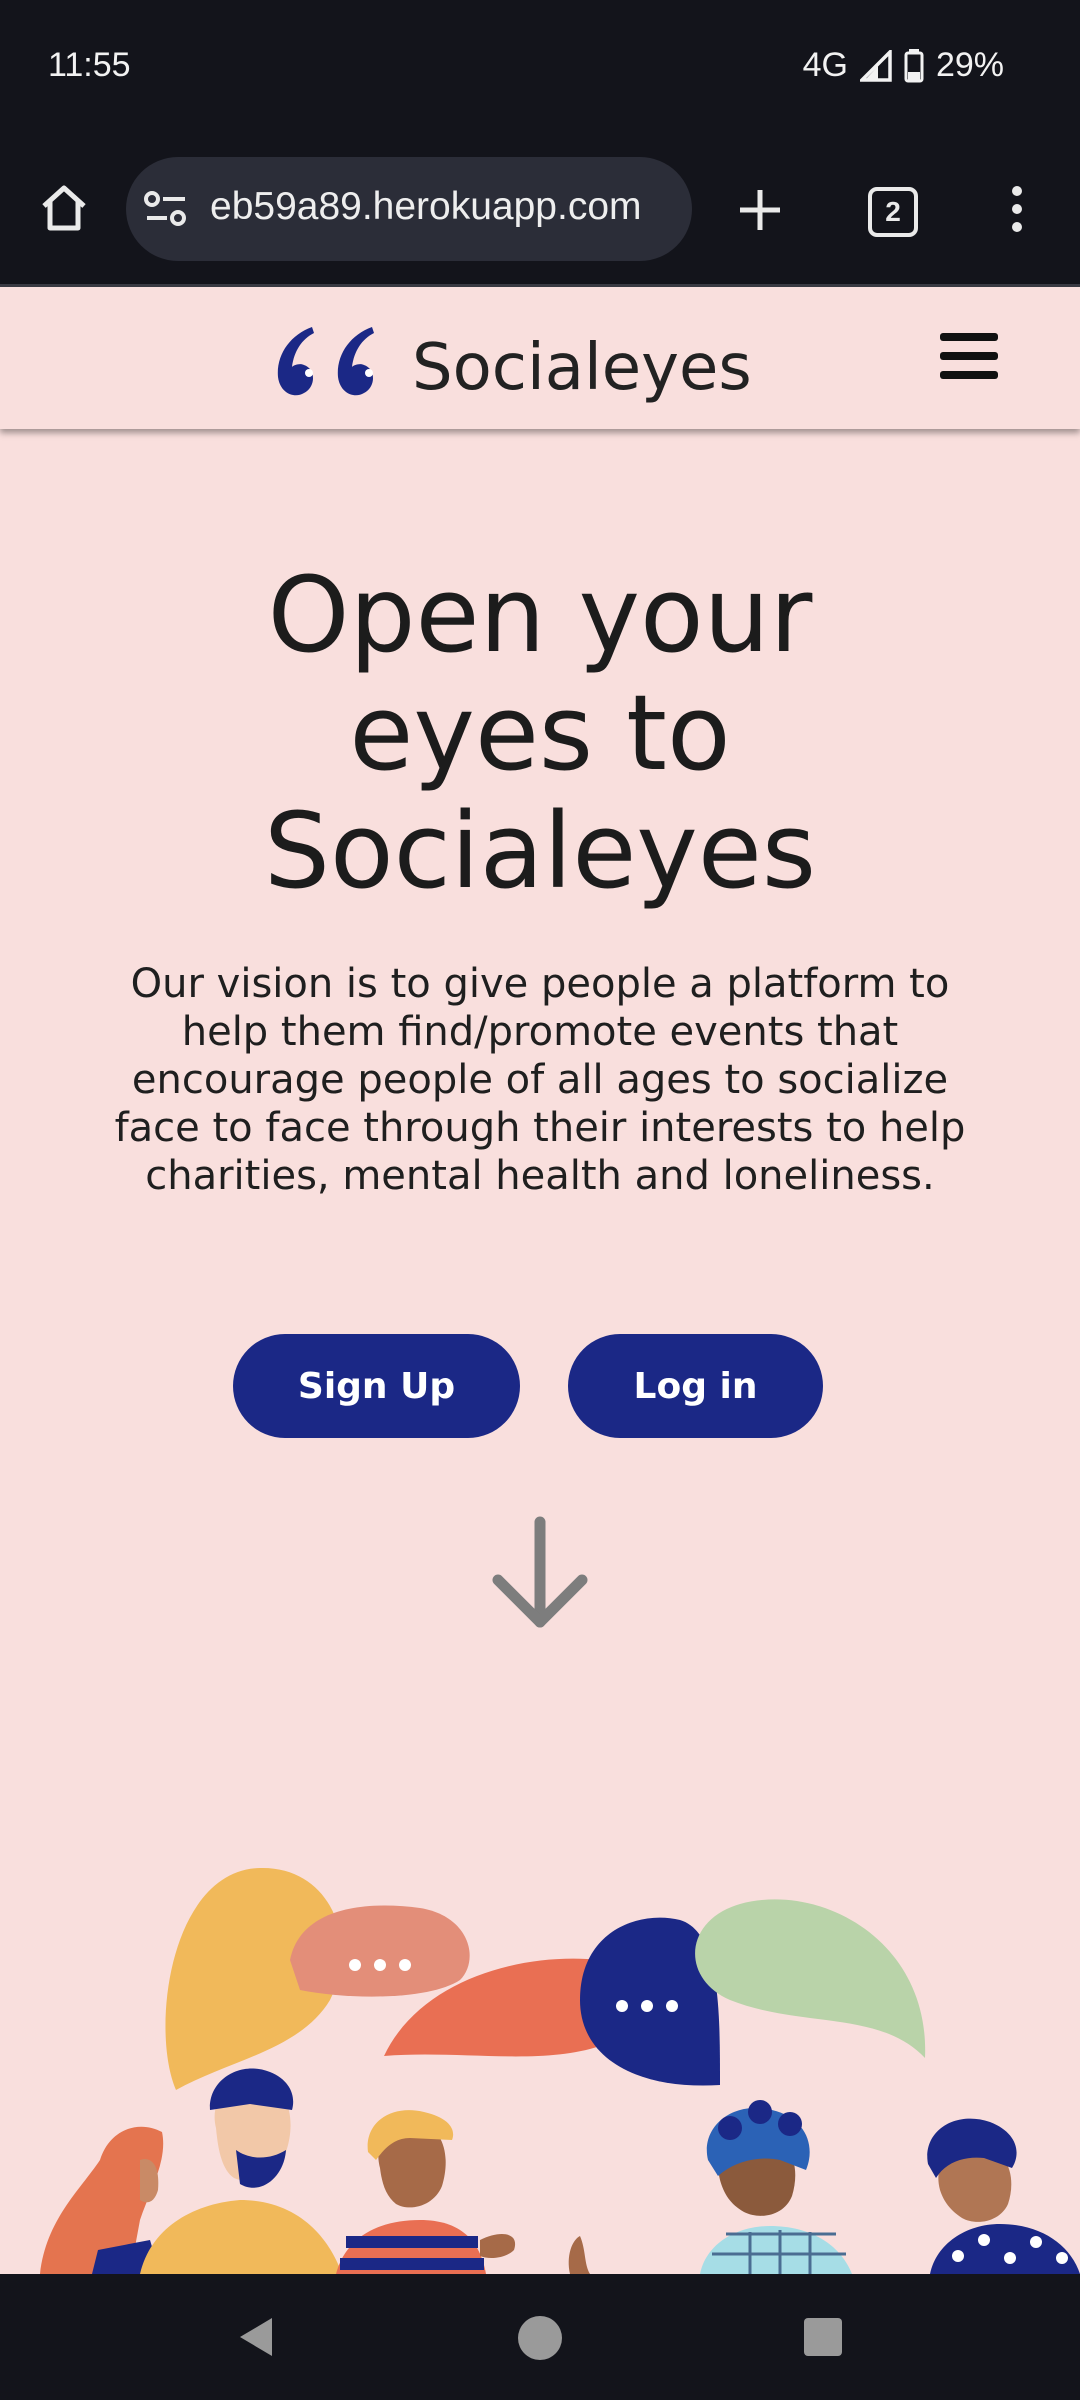 The height and width of the screenshot is (2400, 1080). I want to click on signal-icon, so click(875, 65).